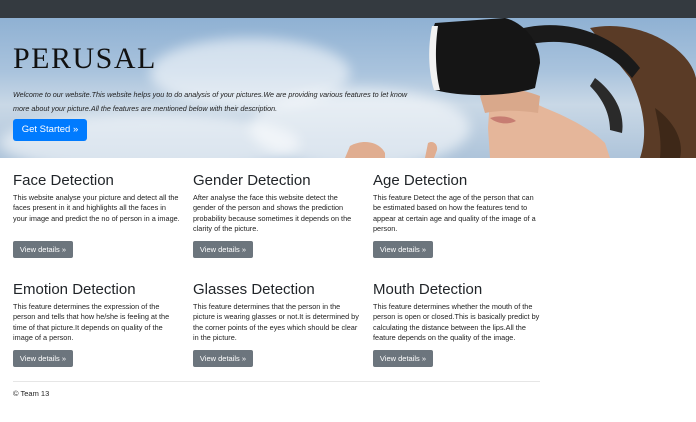 The height and width of the screenshot is (422, 696). Describe the element at coordinates (223, 358) in the screenshot. I see `view-details-button-glasses: View details »` at that location.